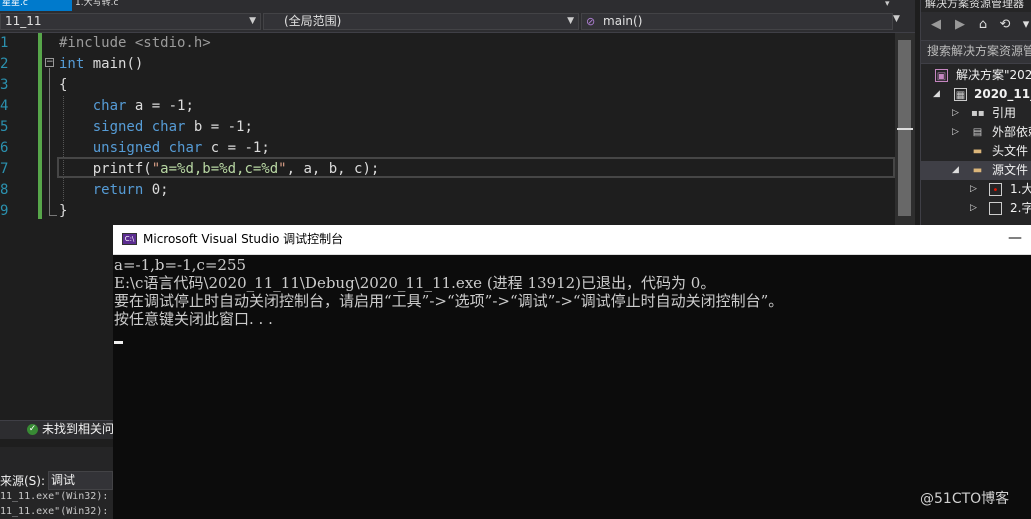 The width and height of the screenshot is (1031, 519). I want to click on tree-item-references: ▷ ▪▪ 引用, so click(976, 113).